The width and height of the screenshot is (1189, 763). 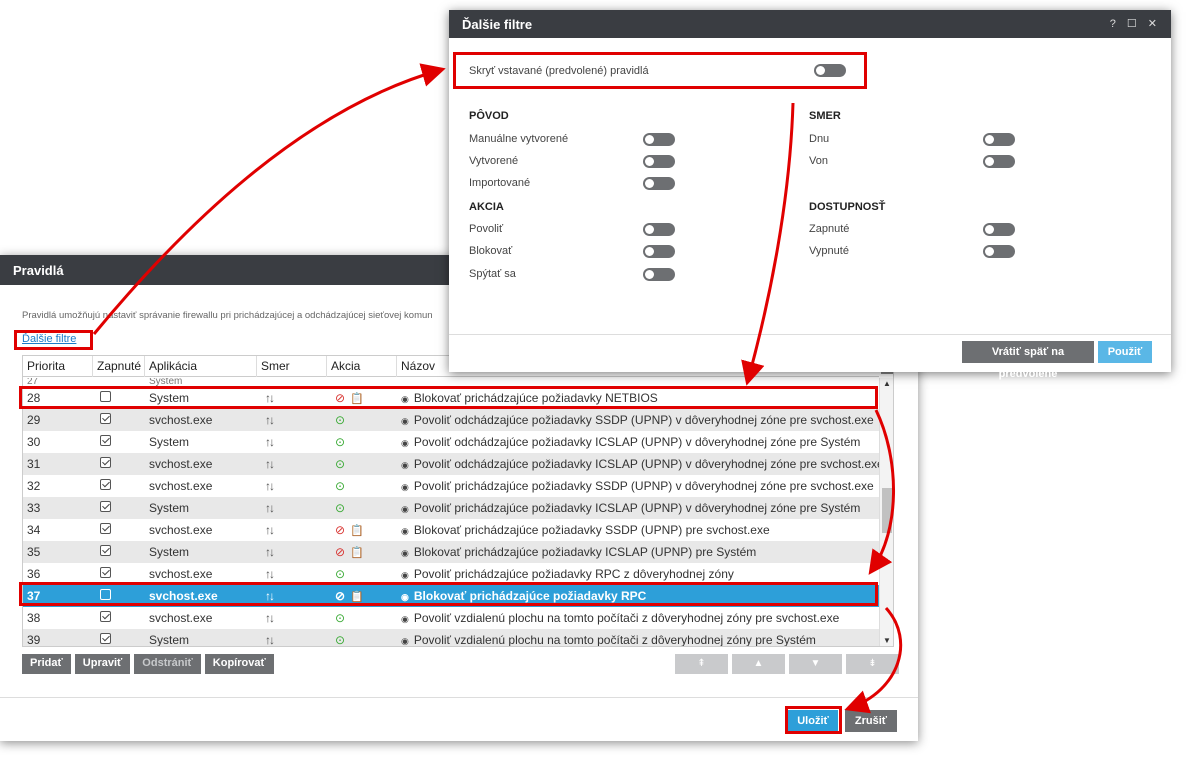 What do you see at coordinates (34, 530) in the screenshot?
I see `cell-priority: 34` at bounding box center [34, 530].